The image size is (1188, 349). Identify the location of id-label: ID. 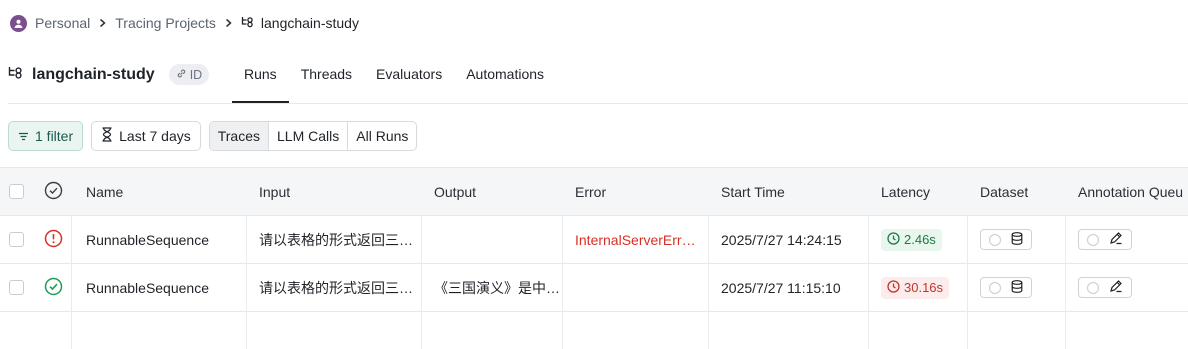
(196, 74).